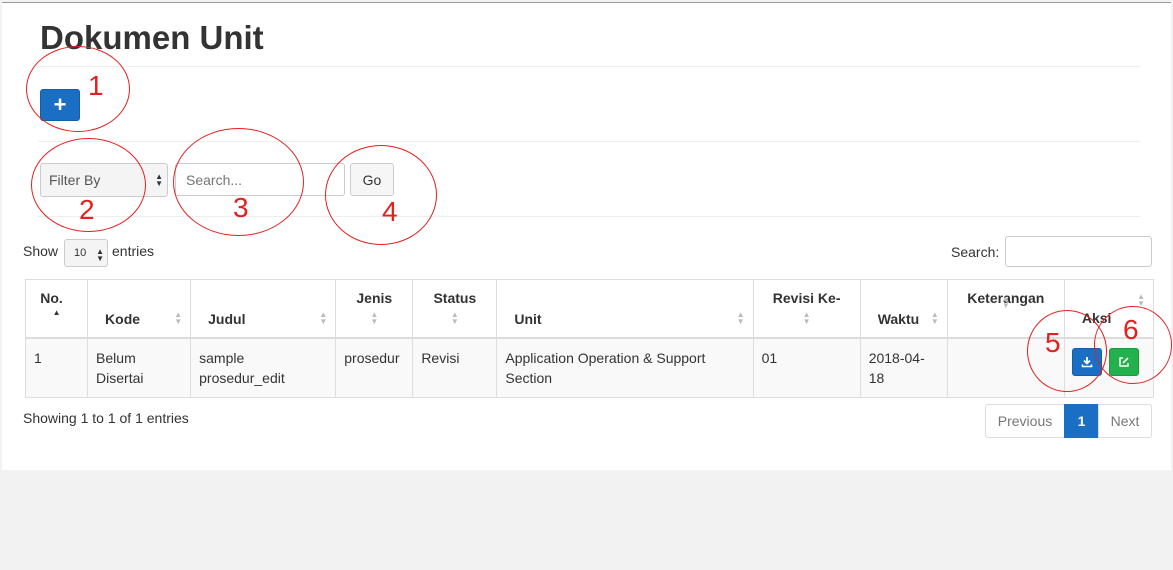 The width and height of the screenshot is (1173, 570). Describe the element at coordinates (139, 309) in the screenshot. I see `column-header-kode: Kode ▲ ▼` at that location.